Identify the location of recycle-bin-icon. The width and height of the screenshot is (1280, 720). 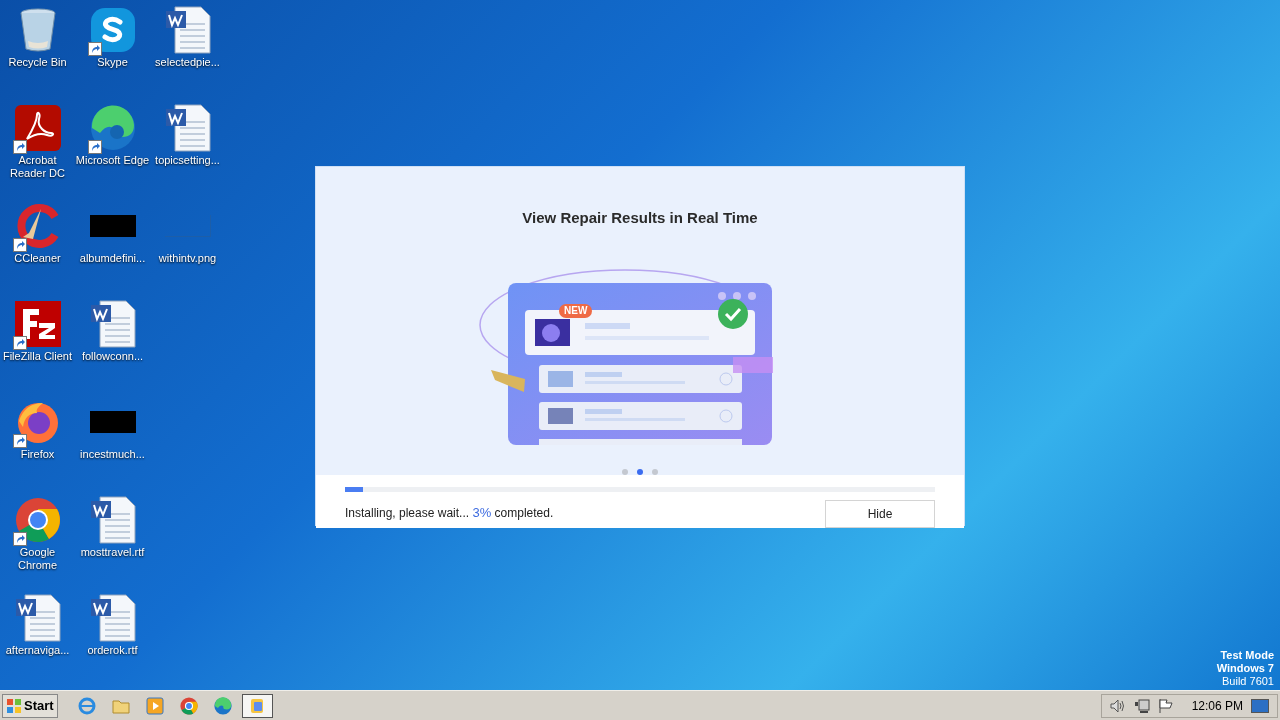
(37, 30).